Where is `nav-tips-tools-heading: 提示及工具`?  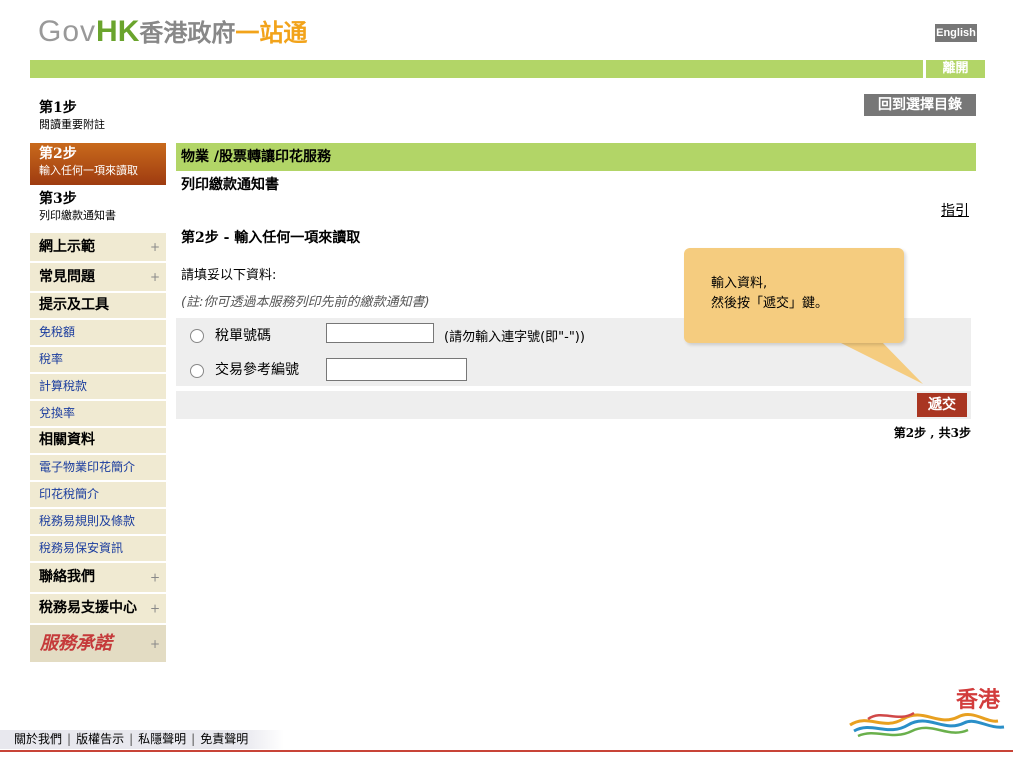 nav-tips-tools-heading: 提示及工具 is located at coordinates (98, 306).